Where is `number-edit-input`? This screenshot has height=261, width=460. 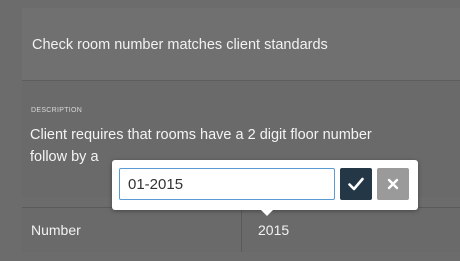
number-edit-input is located at coordinates (227, 184).